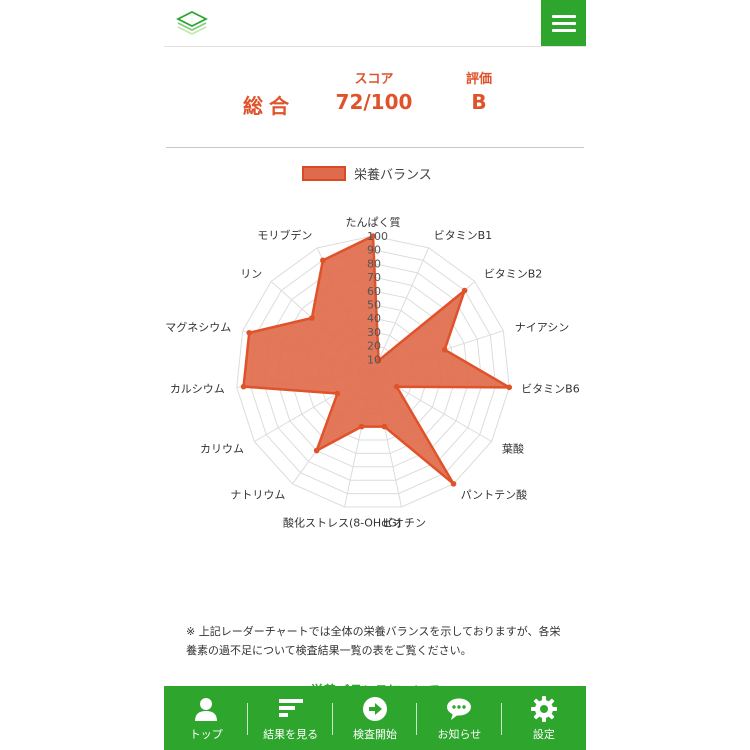  What do you see at coordinates (290, 718) in the screenshot?
I see `tab-results: 結果を見る` at bounding box center [290, 718].